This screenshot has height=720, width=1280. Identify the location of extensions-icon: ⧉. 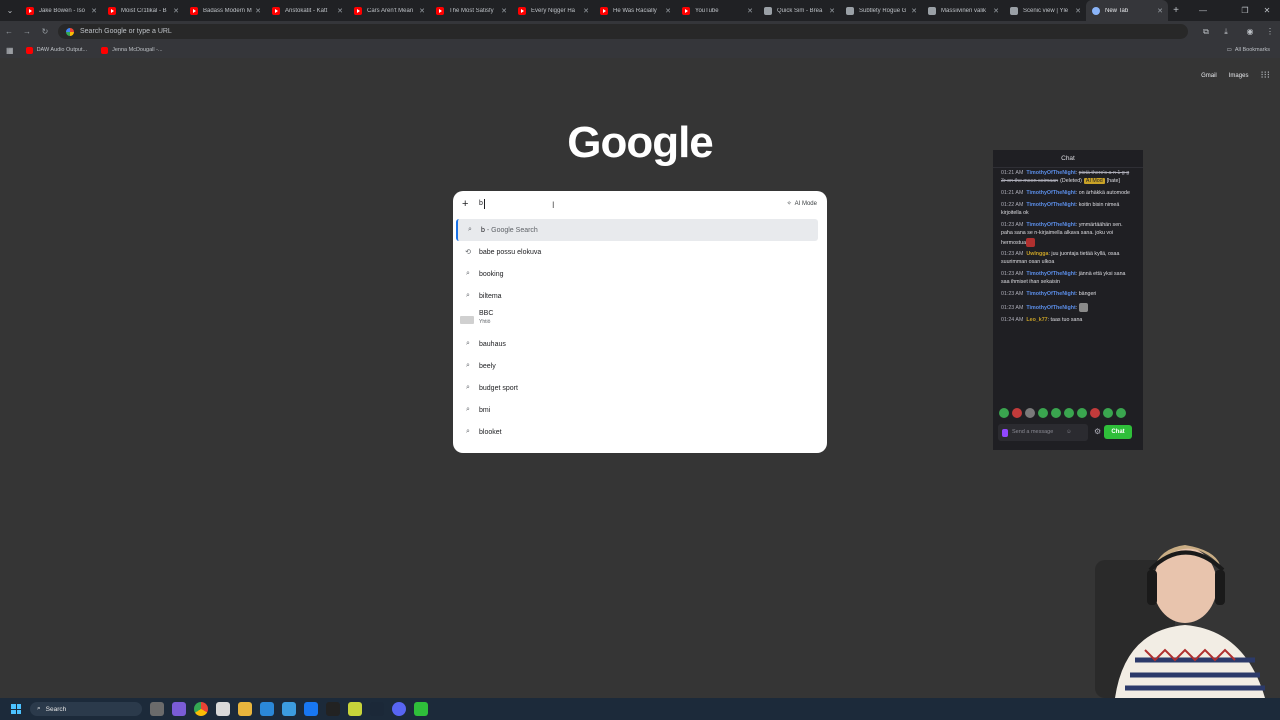
(1206, 31).